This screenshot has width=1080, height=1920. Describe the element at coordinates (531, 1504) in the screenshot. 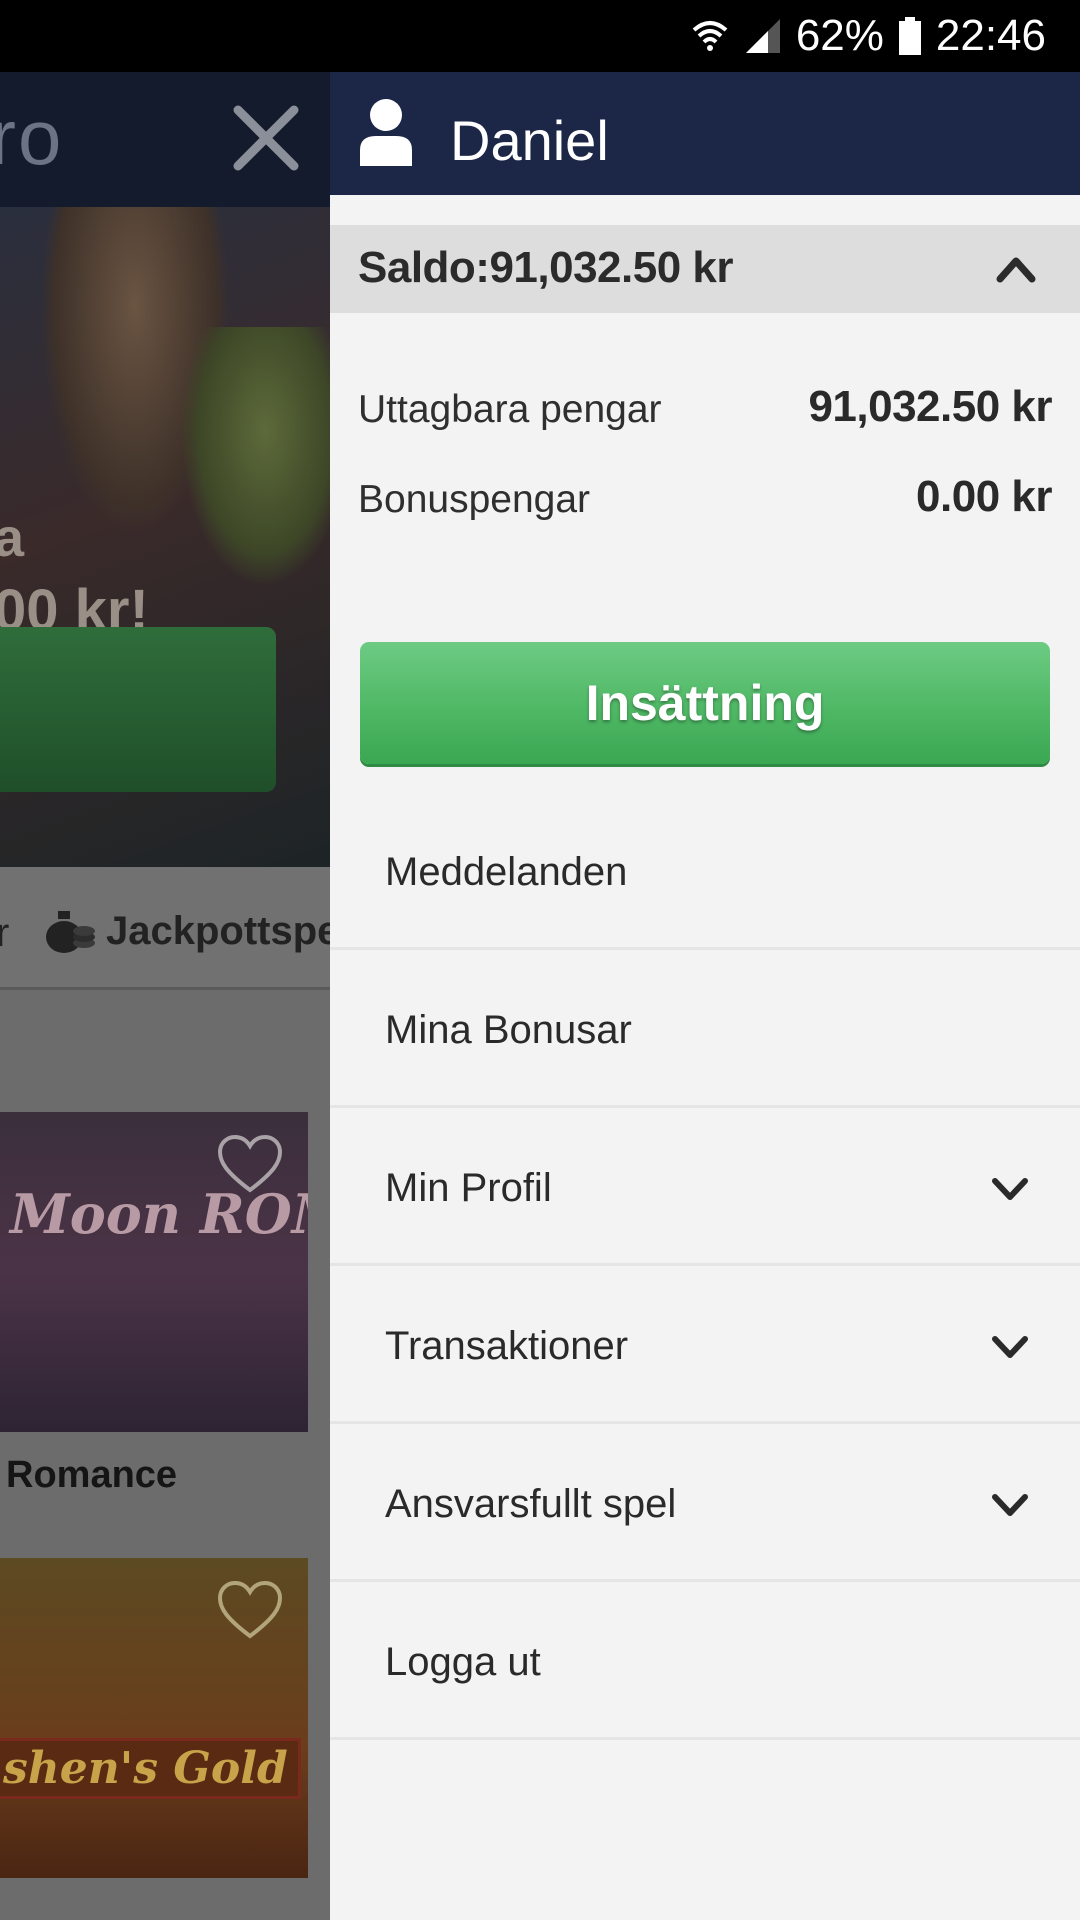

I see `menu-item-label: Ansvarsfullt spel` at that location.